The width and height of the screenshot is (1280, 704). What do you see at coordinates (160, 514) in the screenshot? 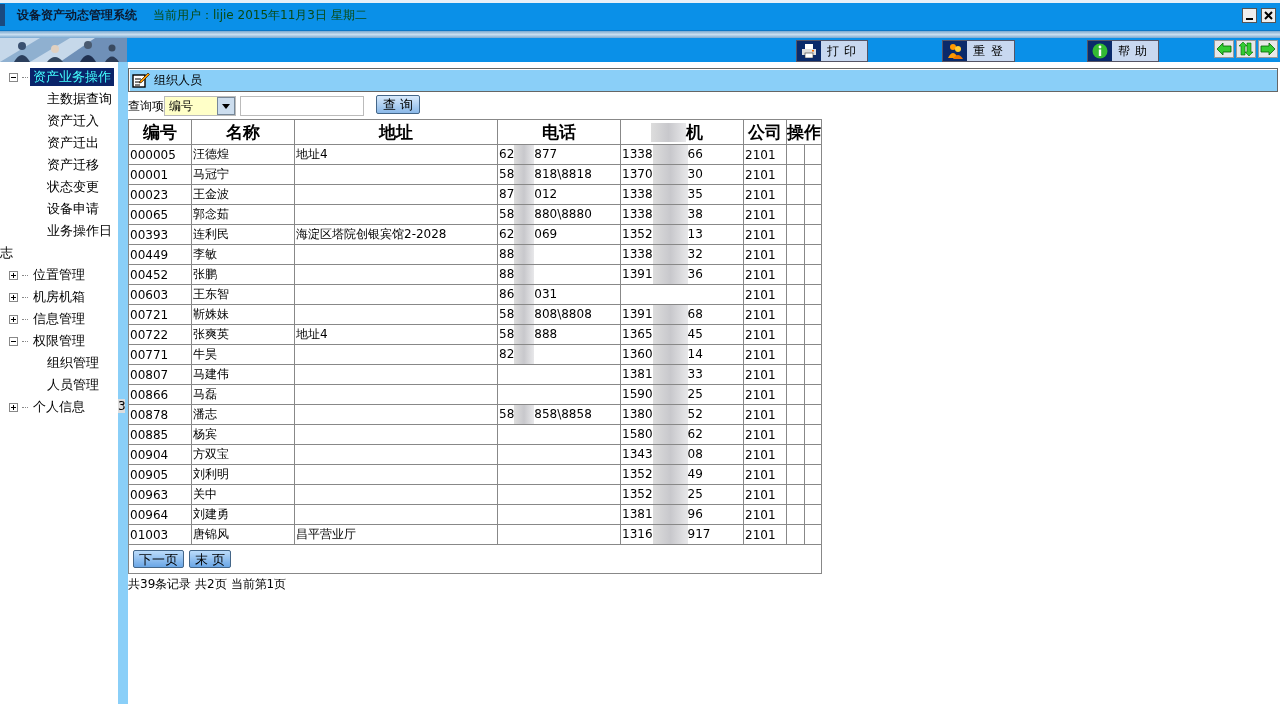
I see `table-cell: 00964` at bounding box center [160, 514].